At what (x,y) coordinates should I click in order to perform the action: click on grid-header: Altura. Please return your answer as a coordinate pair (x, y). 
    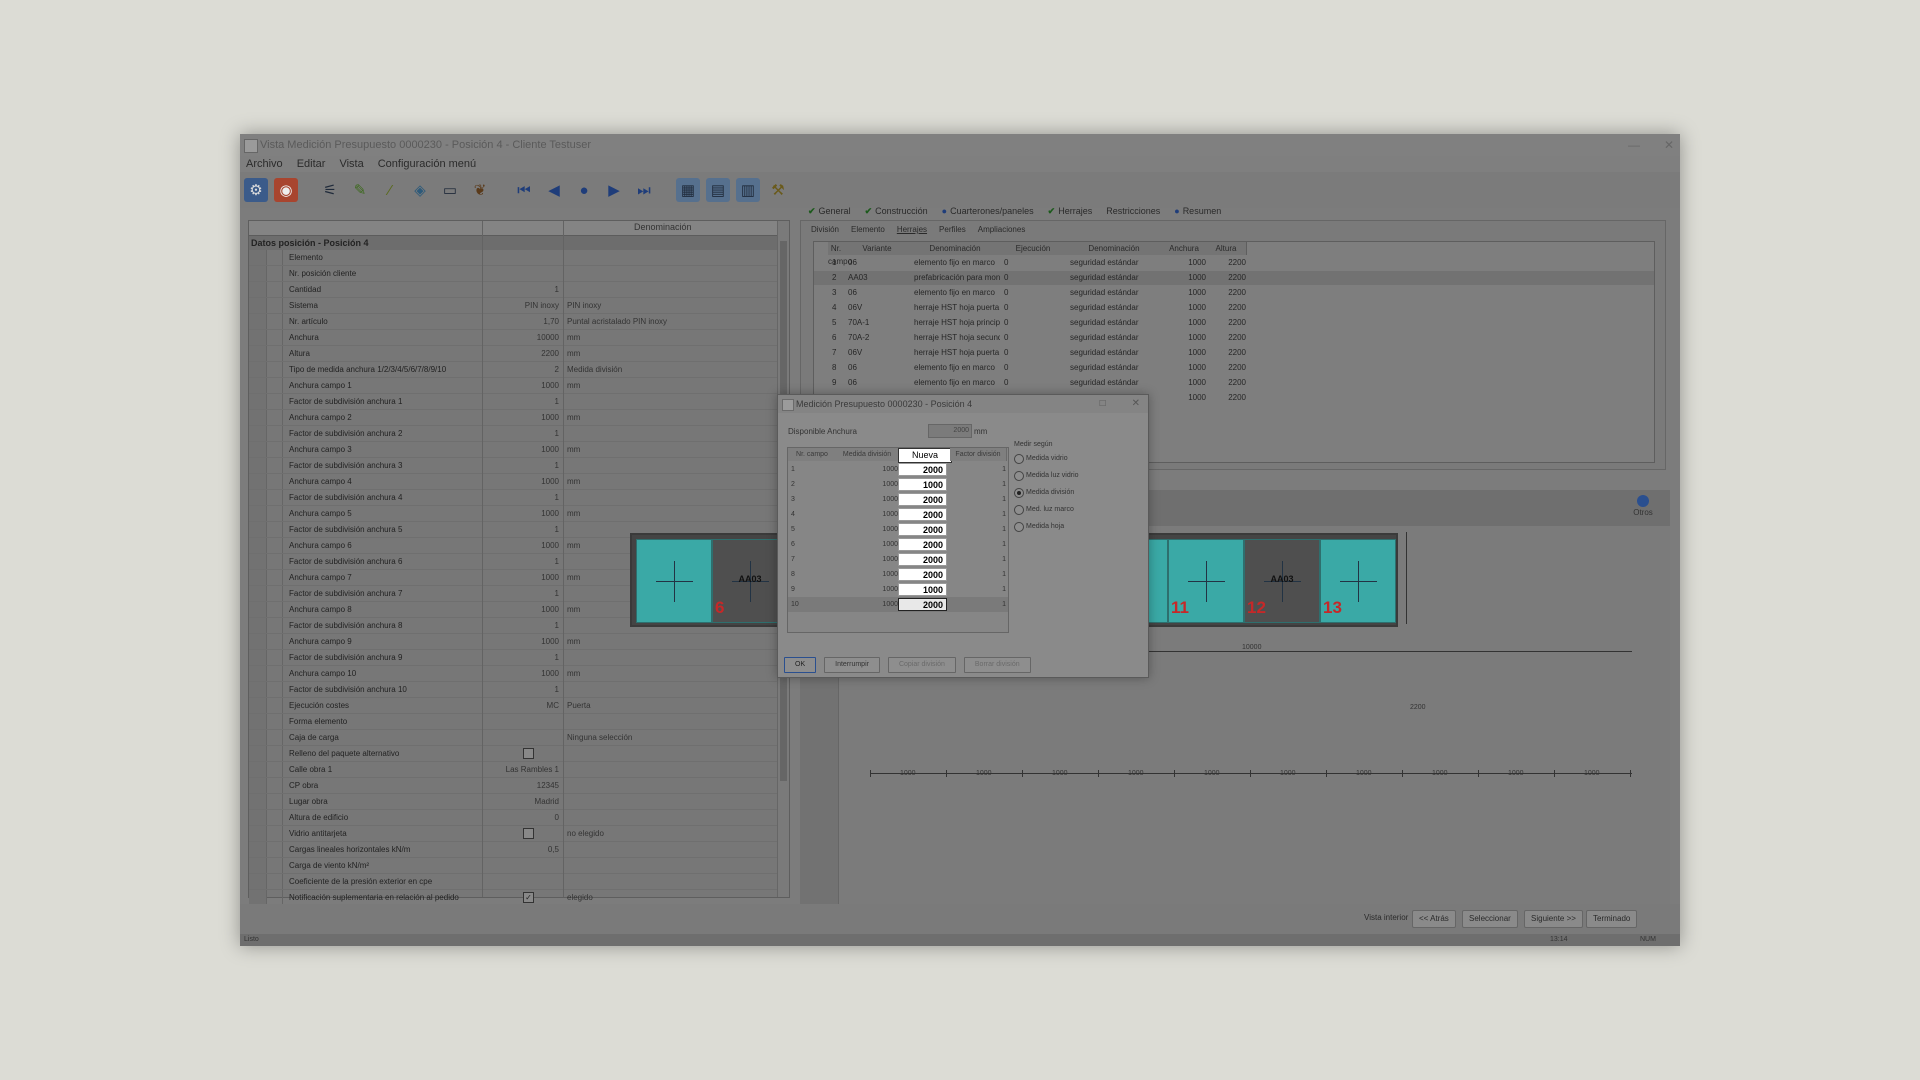
    Looking at the image, I should click on (1226, 248).